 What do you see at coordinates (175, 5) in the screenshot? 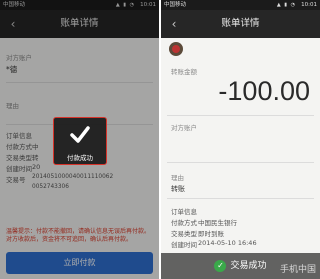
I see `carrier-label: 中国移动` at bounding box center [175, 5].